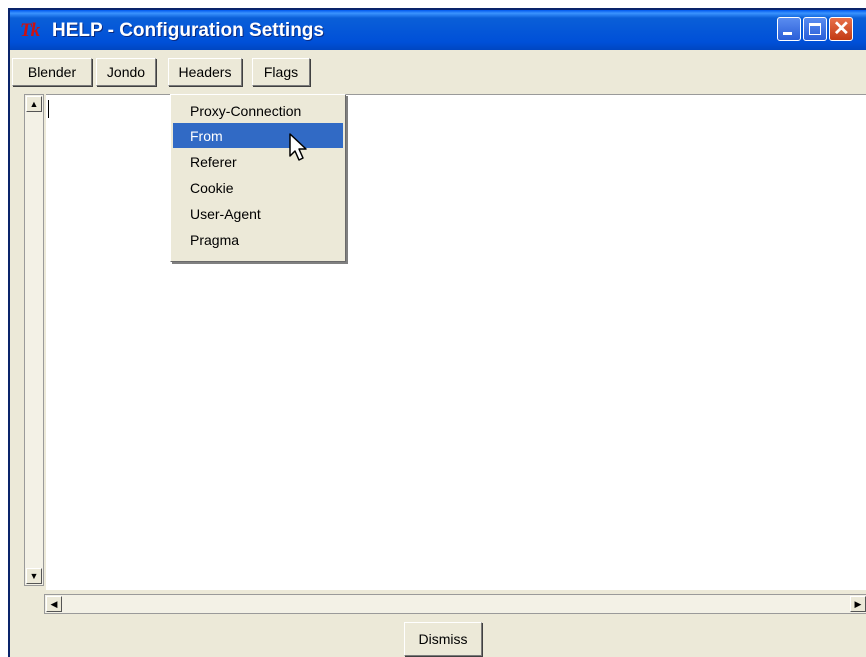  Describe the element at coordinates (126, 72) in the screenshot. I see `menu-jondo: Jondo` at that location.